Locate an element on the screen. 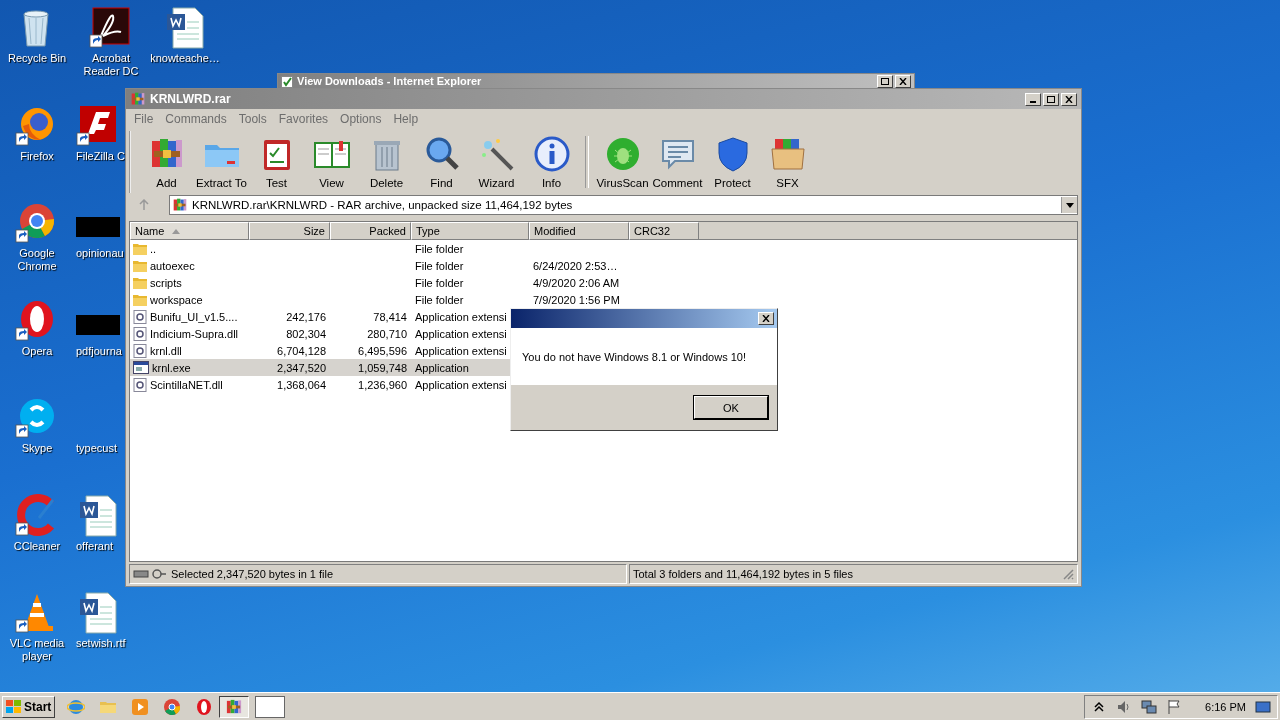 This screenshot has height=720, width=1280. column-header: Modified is located at coordinates (579, 231).